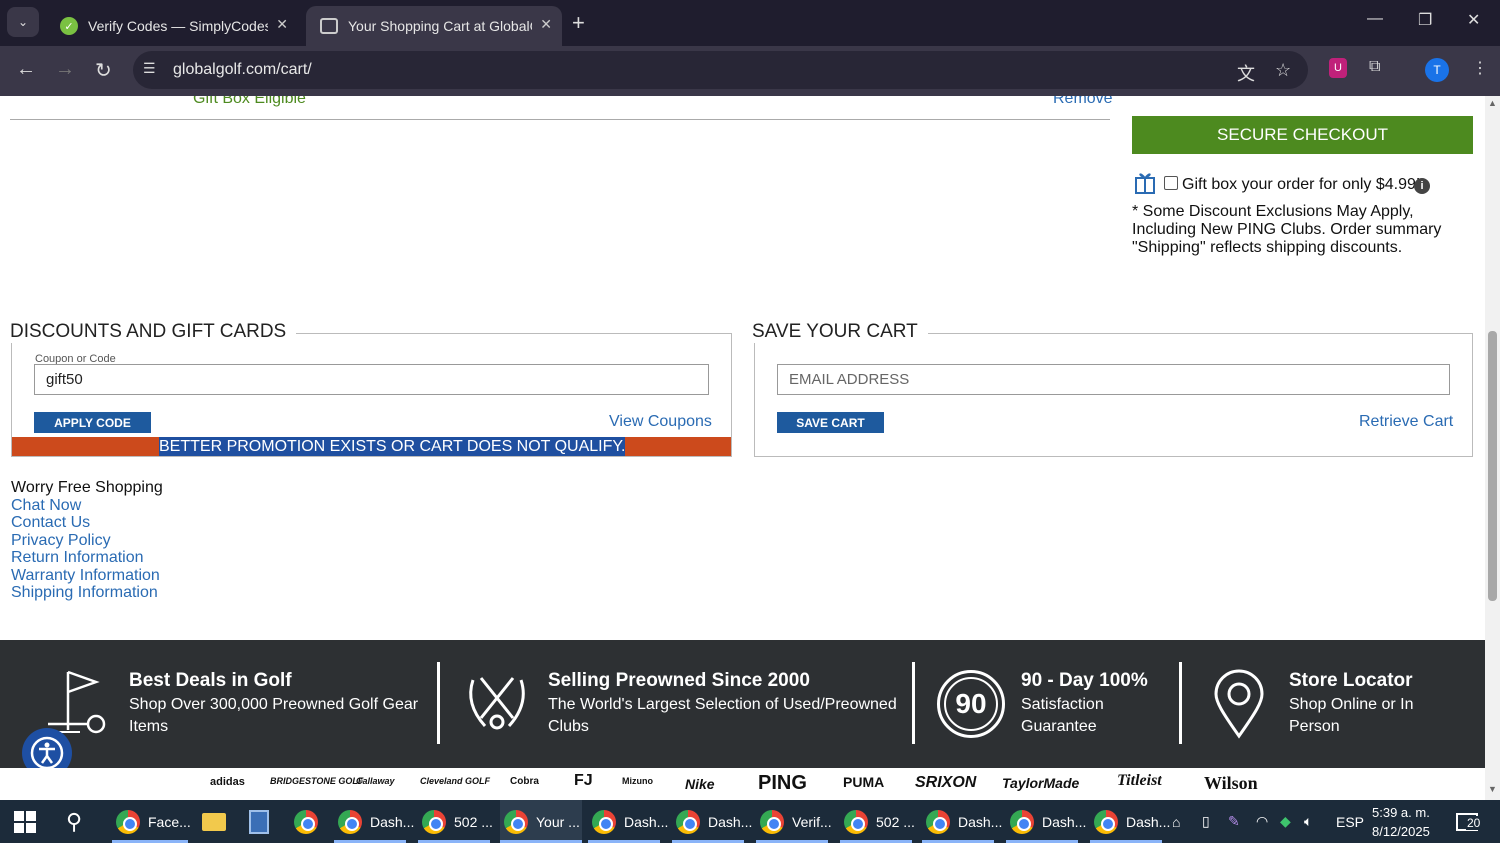 The width and height of the screenshot is (1500, 843). I want to click on return-information-link: Return Information, so click(87, 558).